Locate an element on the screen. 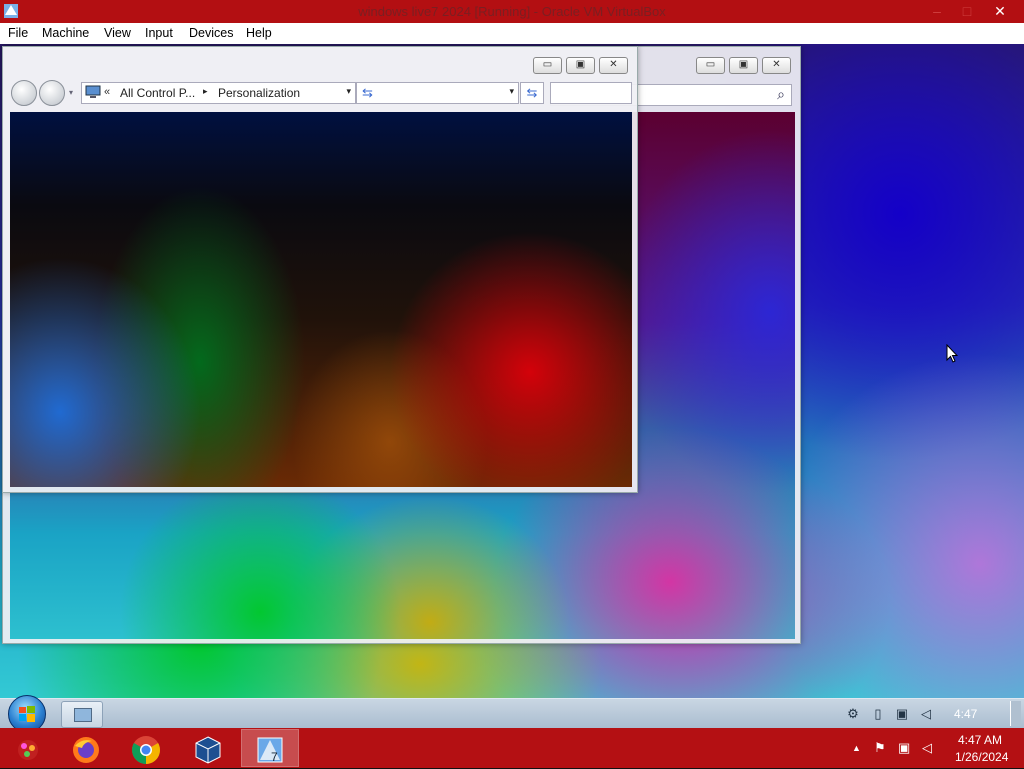 Image resolution: width=1024 pixels, height=769 pixels. mouse-cursor-icon is located at coordinates (952, 353).